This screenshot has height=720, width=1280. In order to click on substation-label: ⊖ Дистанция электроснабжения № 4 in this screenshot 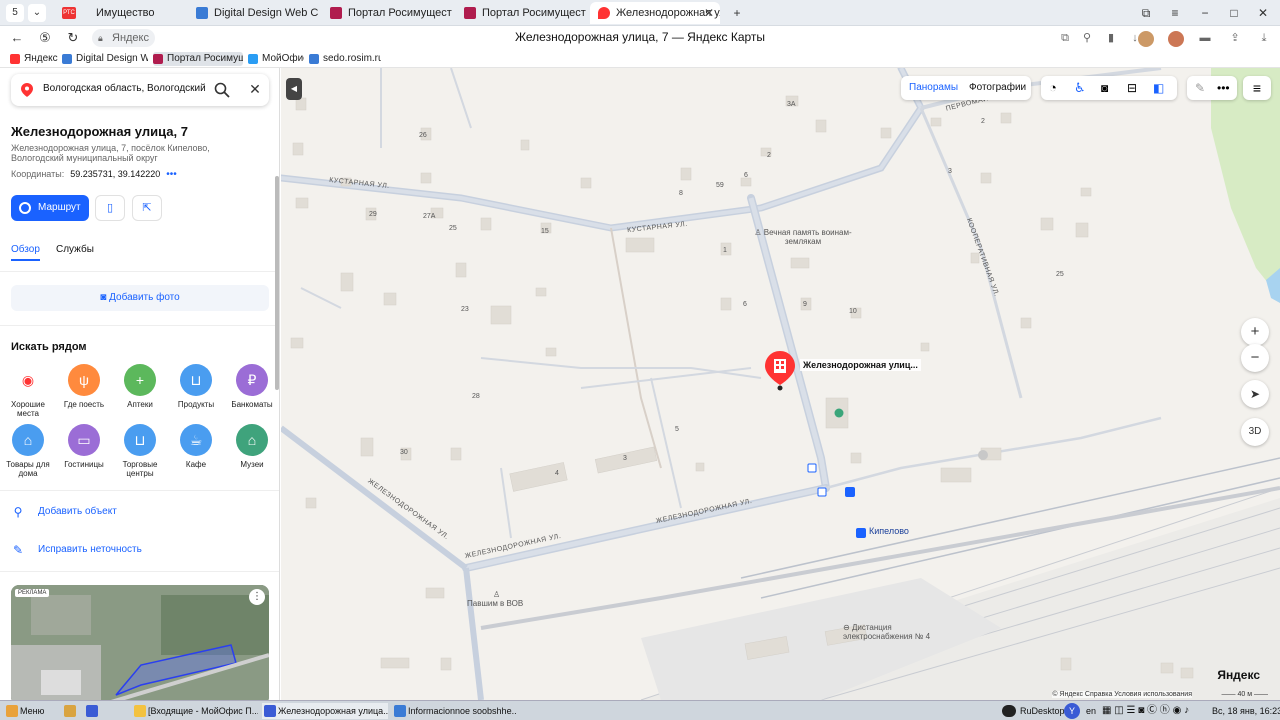, I will do `click(888, 632)`.